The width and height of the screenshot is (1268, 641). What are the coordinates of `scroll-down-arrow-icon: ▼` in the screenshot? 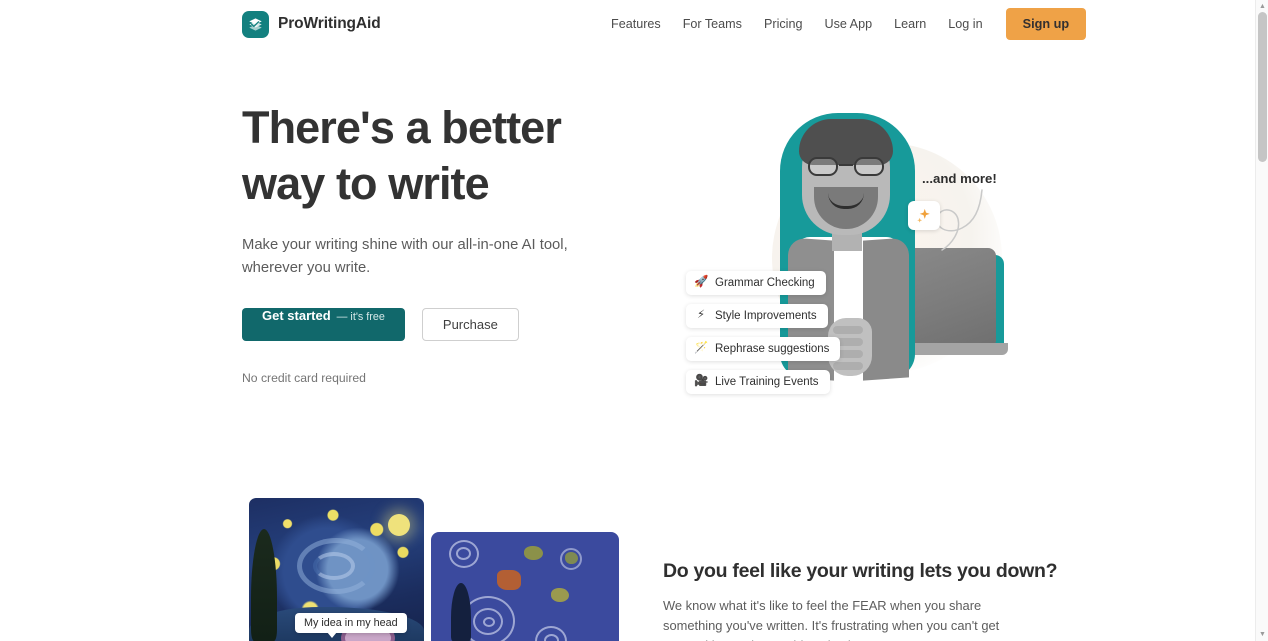 It's located at (1262, 634).